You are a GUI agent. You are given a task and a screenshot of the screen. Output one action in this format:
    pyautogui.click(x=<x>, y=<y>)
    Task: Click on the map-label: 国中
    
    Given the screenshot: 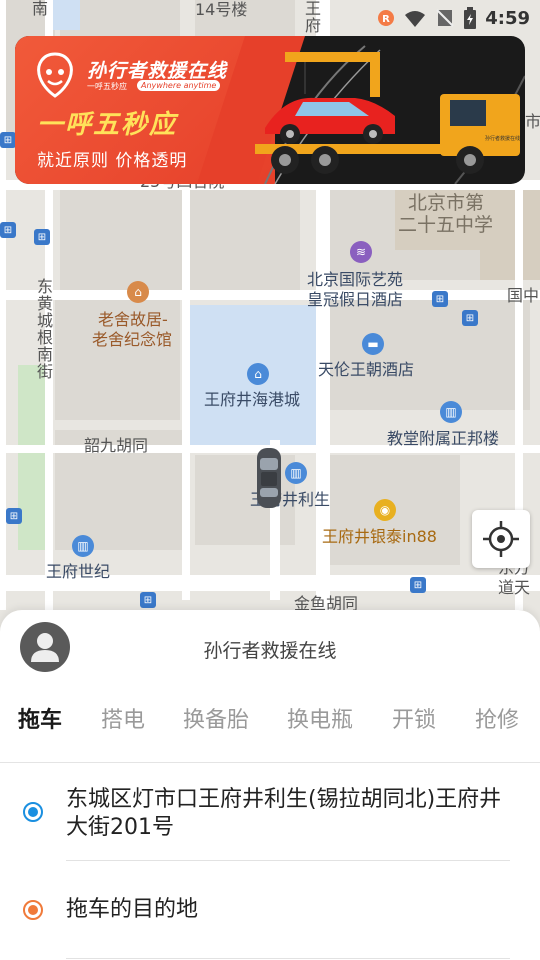 What is the action you would take?
    pyautogui.click(x=523, y=295)
    